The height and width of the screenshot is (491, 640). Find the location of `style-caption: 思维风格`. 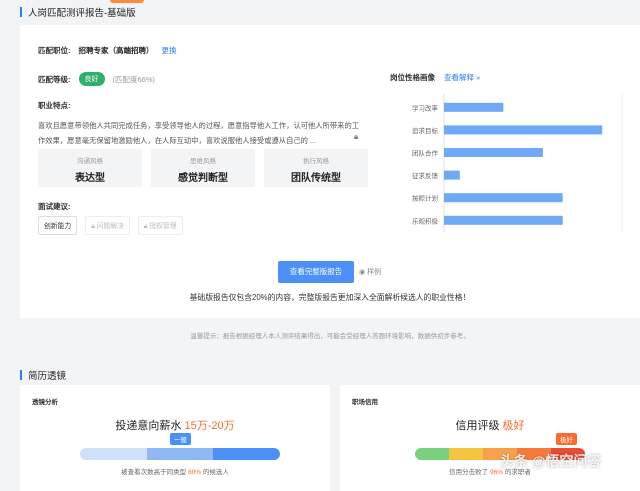

style-caption: 思维风格 is located at coordinates (203, 161).